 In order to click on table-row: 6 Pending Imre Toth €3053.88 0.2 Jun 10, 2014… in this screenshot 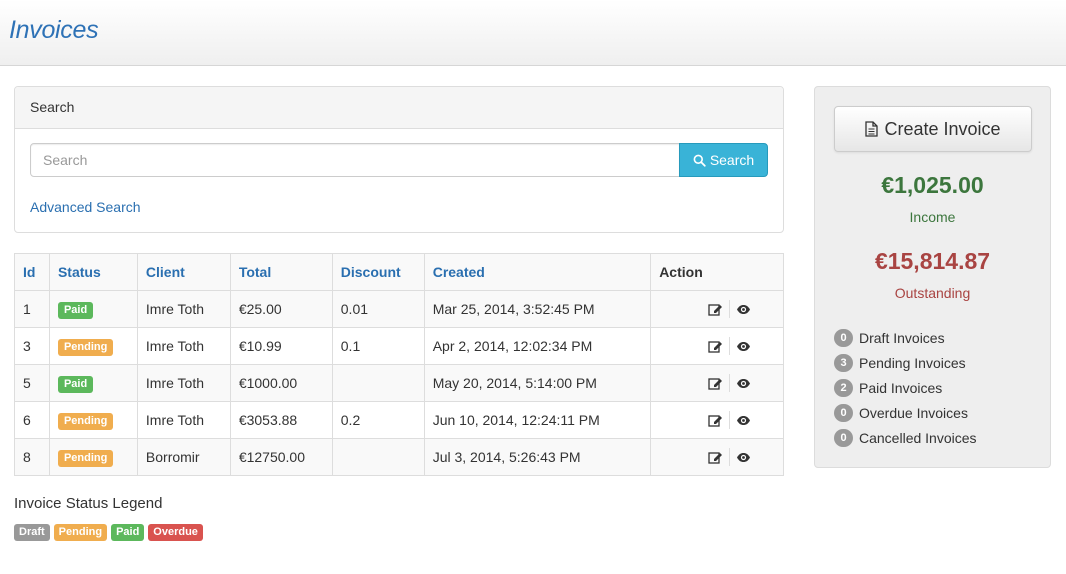, I will do `click(399, 420)`.